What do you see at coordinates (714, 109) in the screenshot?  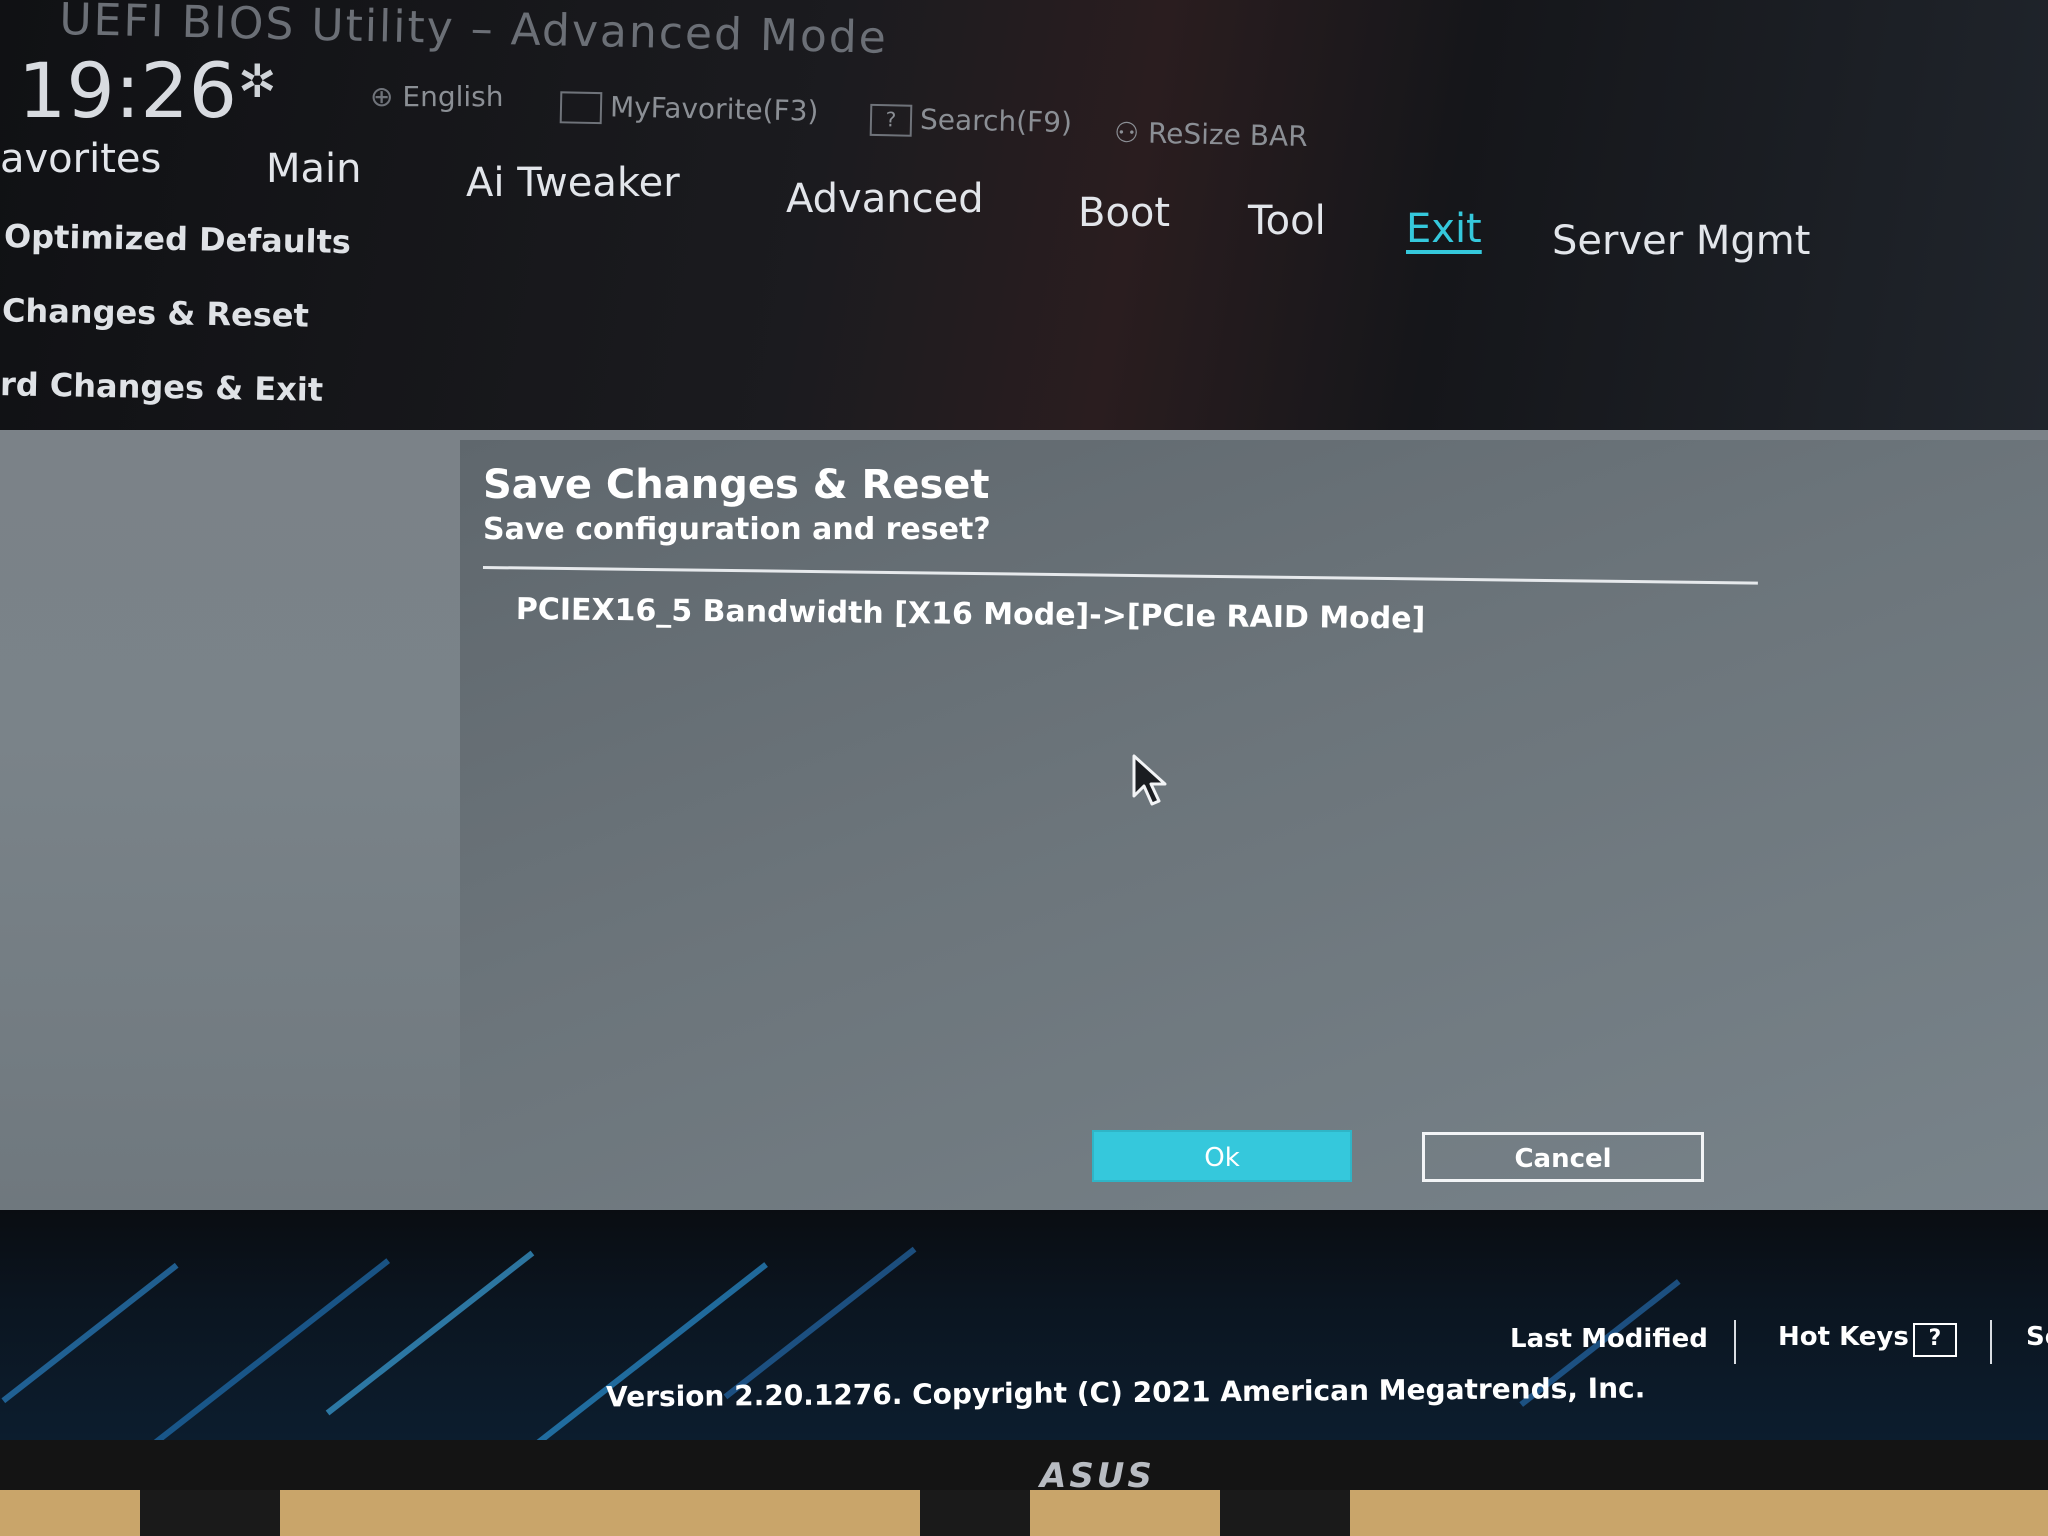 I see `myfavorite-label: MyFavorite(F3)` at bounding box center [714, 109].